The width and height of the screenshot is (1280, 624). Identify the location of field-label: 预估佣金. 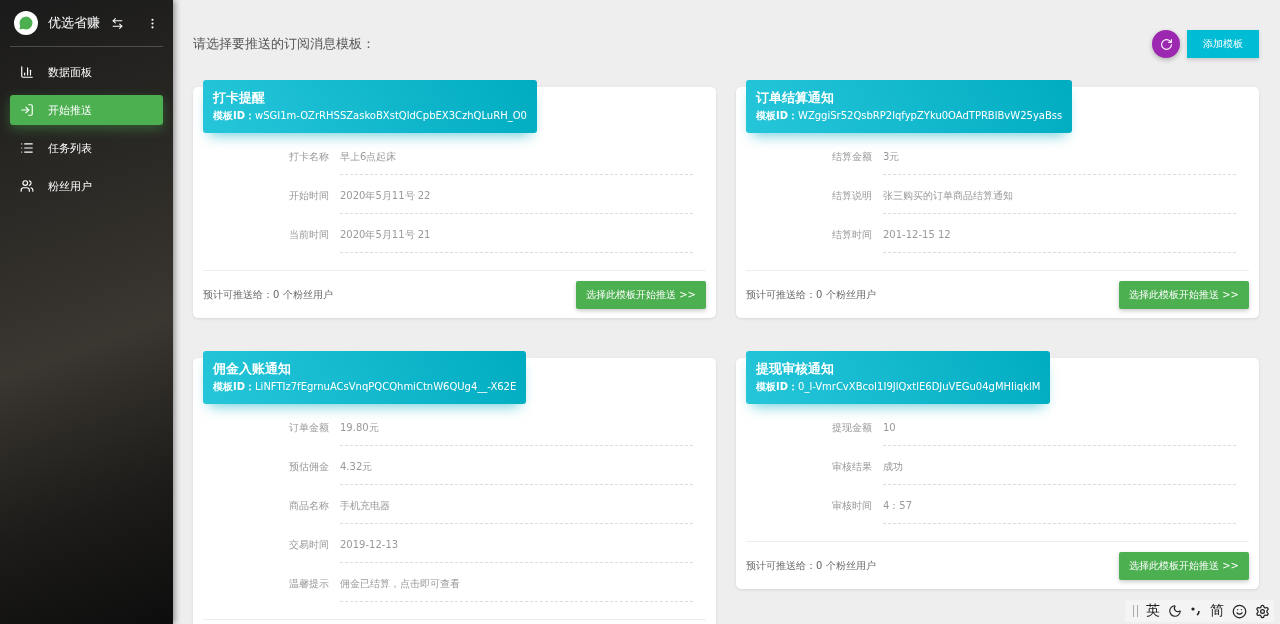
(308, 467).